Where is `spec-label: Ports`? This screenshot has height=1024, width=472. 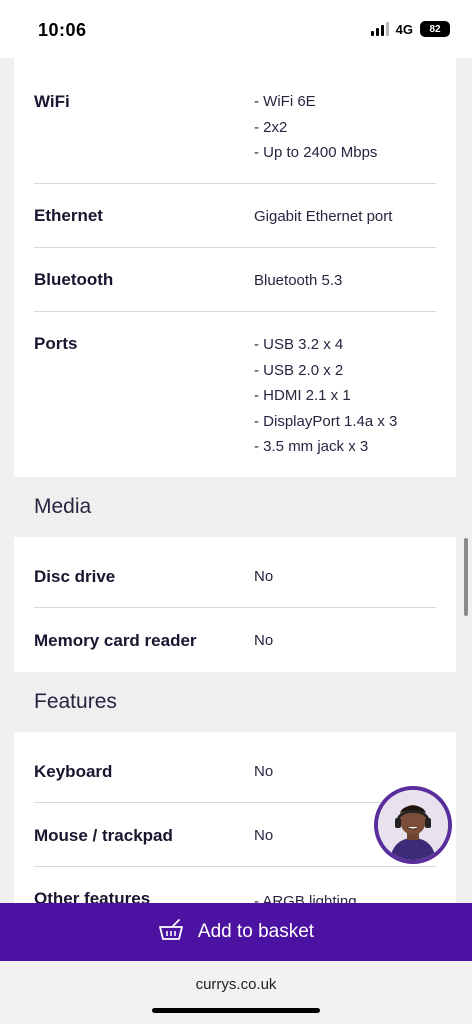
spec-label: Ports is located at coordinates (56, 343).